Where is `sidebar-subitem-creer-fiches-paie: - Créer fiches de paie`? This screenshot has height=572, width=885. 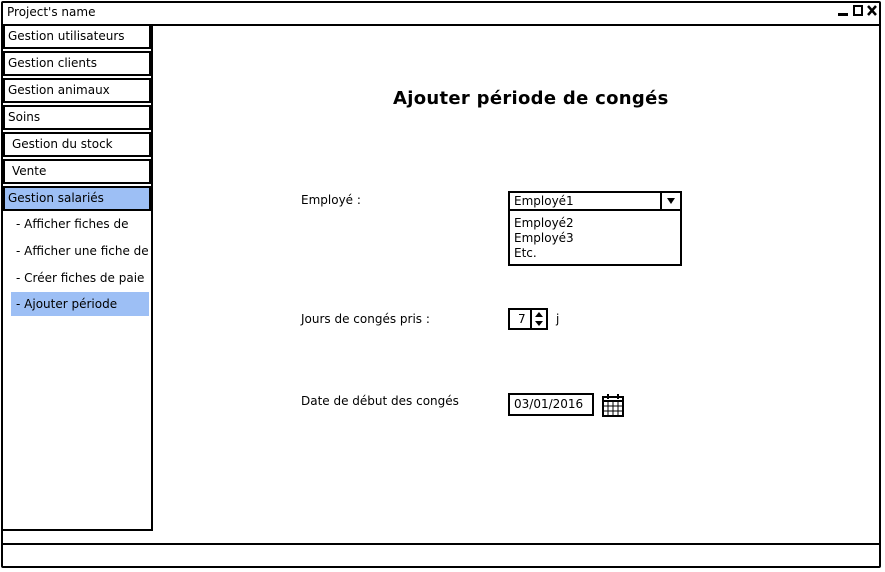
sidebar-subitem-creer-fiches-paie: - Créer fiches de paie is located at coordinates (77, 278).